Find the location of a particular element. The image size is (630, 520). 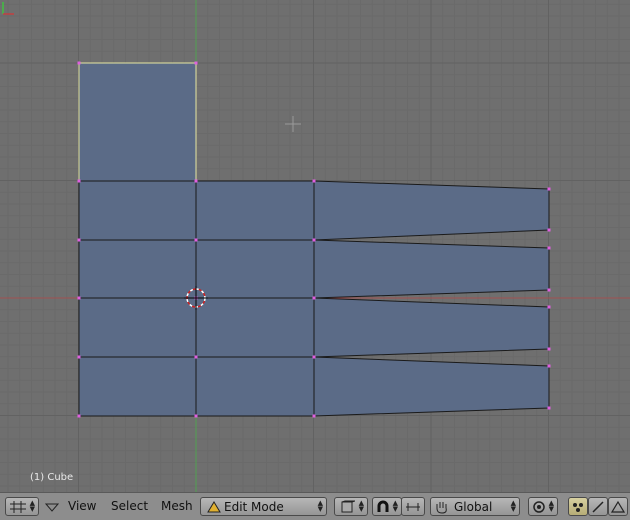

object-name-label: (1) Cube is located at coordinates (52, 477).